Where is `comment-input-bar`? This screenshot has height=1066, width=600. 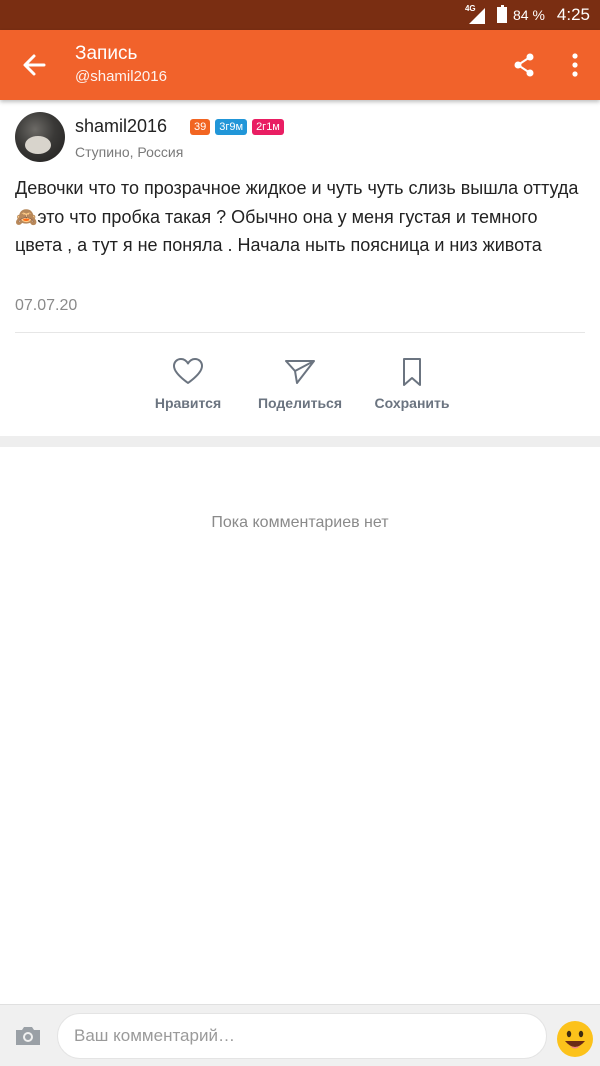
comment-input-bar is located at coordinates (300, 1035).